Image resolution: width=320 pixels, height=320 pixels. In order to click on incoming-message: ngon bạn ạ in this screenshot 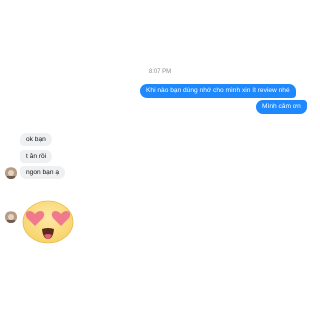, I will do `click(43, 172)`.